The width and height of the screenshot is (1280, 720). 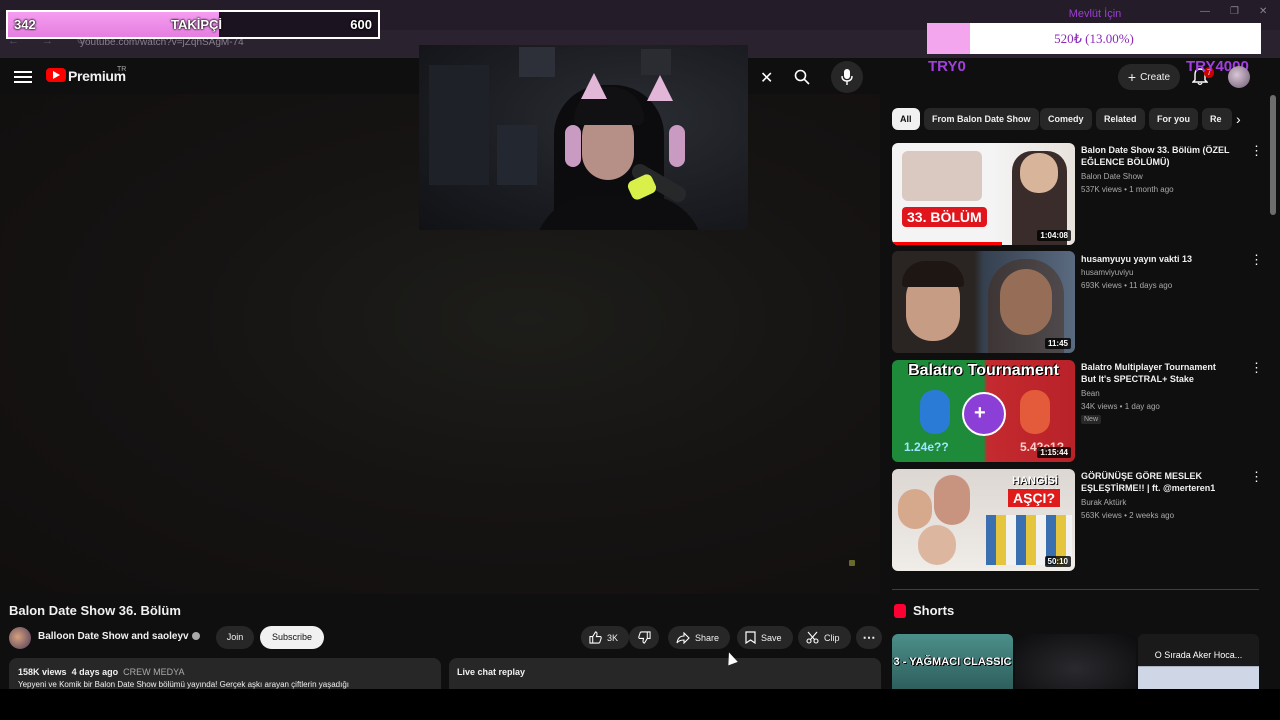 I want to click on more-icon: ⋯, so click(x=869, y=637).